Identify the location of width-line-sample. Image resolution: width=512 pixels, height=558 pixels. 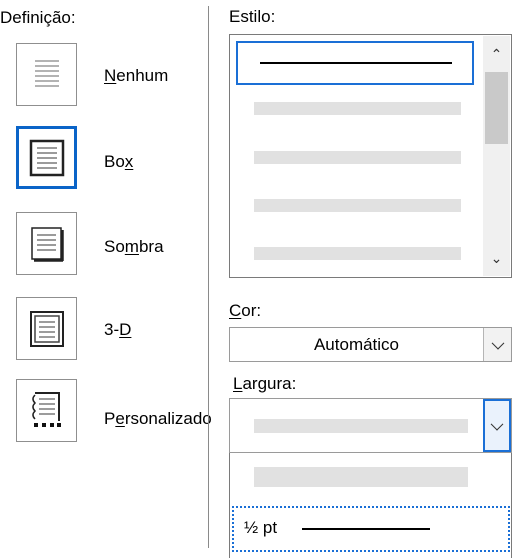
(366, 529).